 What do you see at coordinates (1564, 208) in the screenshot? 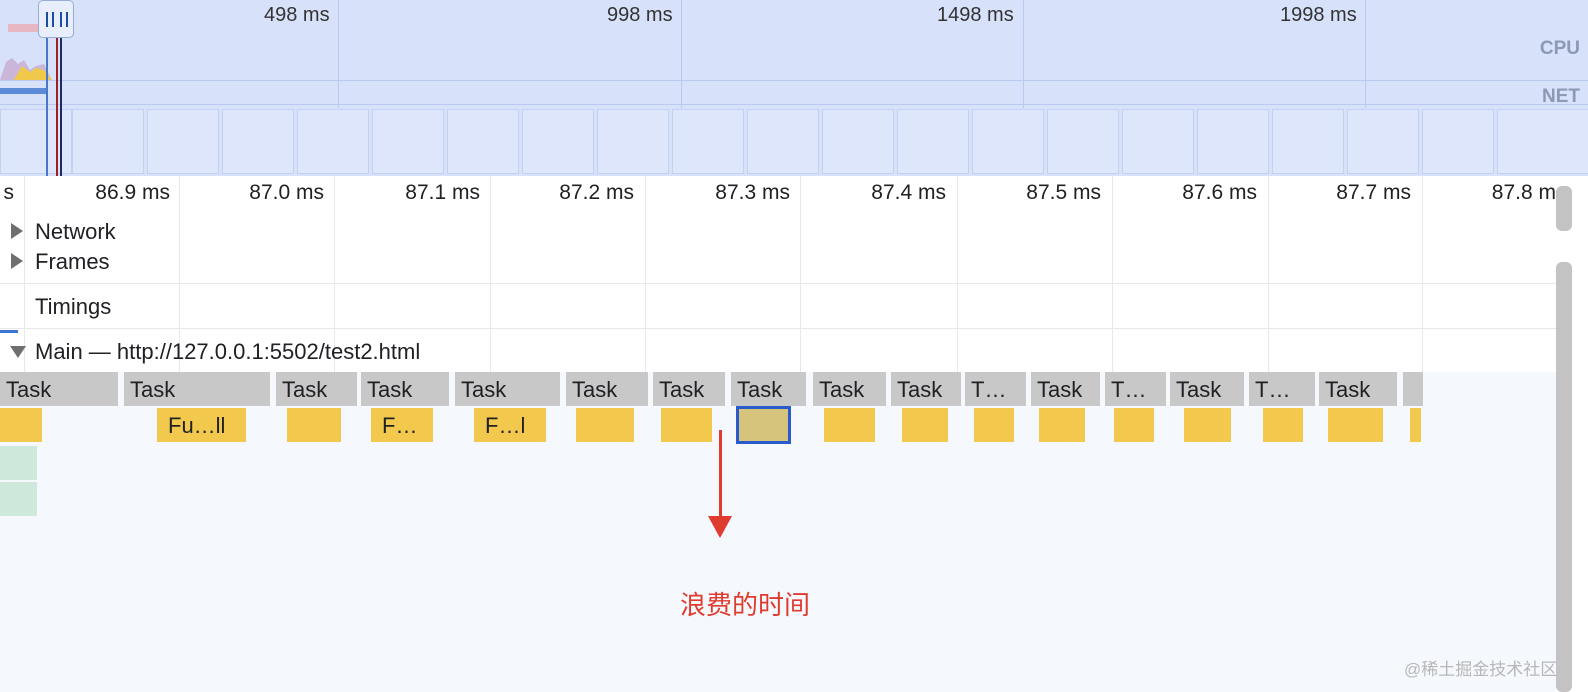
I see `scrollbar-thumb-top` at bounding box center [1564, 208].